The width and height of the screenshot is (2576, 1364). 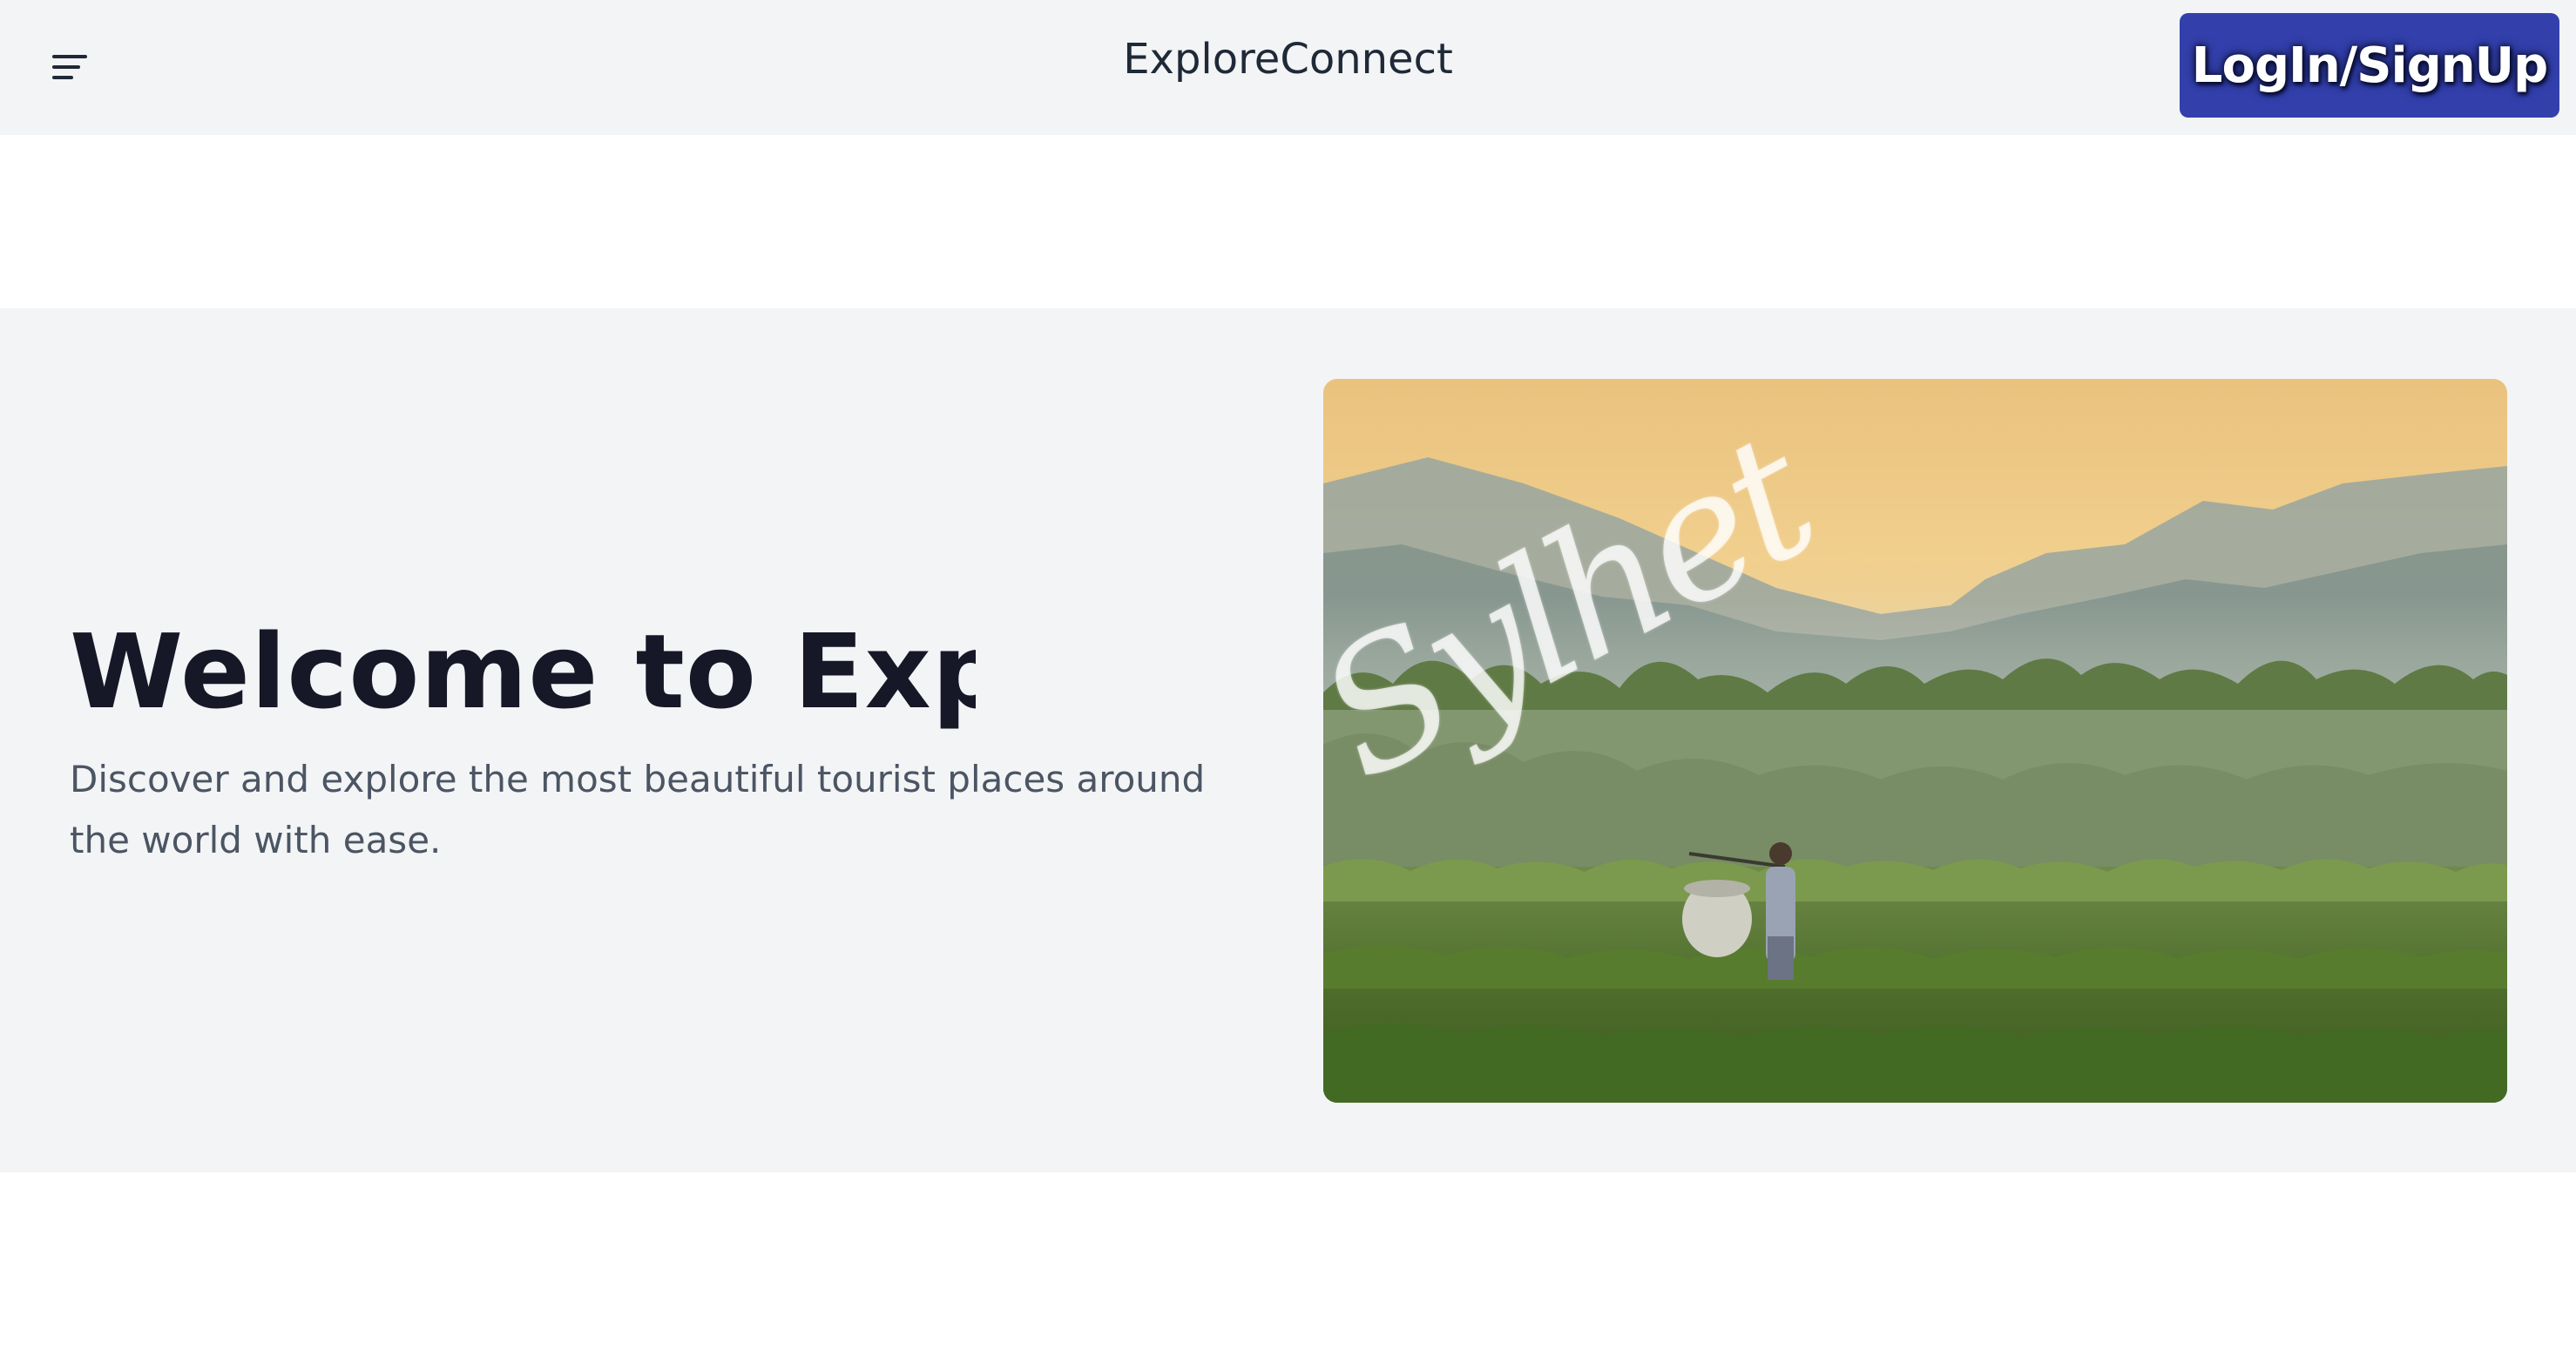 I want to click on hero-title: Welcome to Explor, so click(x=523, y=671).